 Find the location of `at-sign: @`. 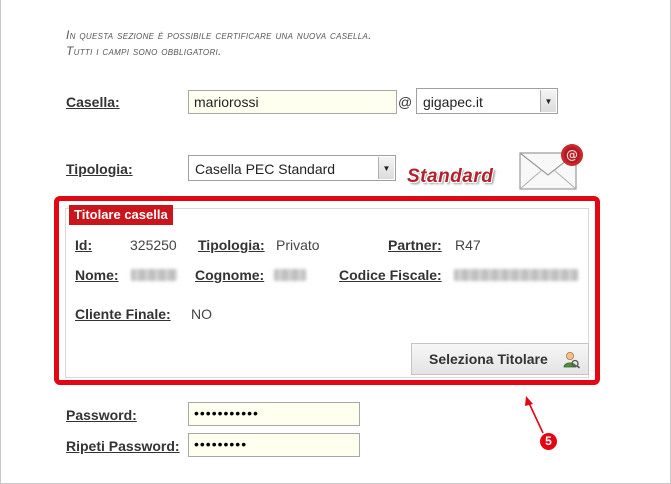

at-sign: @ is located at coordinates (405, 102).